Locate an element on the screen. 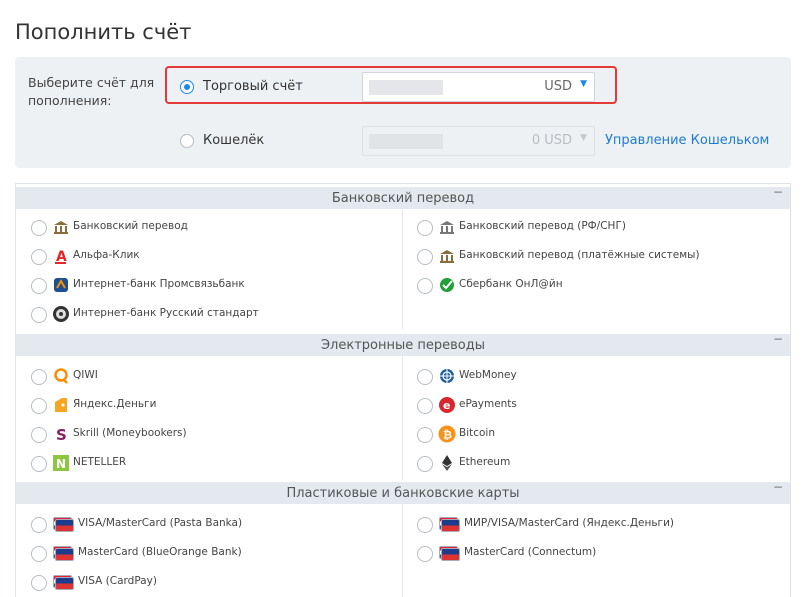 The image size is (807, 597). payment-method-psb: Интернет-банк Промсвязьбанк is located at coordinates (211, 285).